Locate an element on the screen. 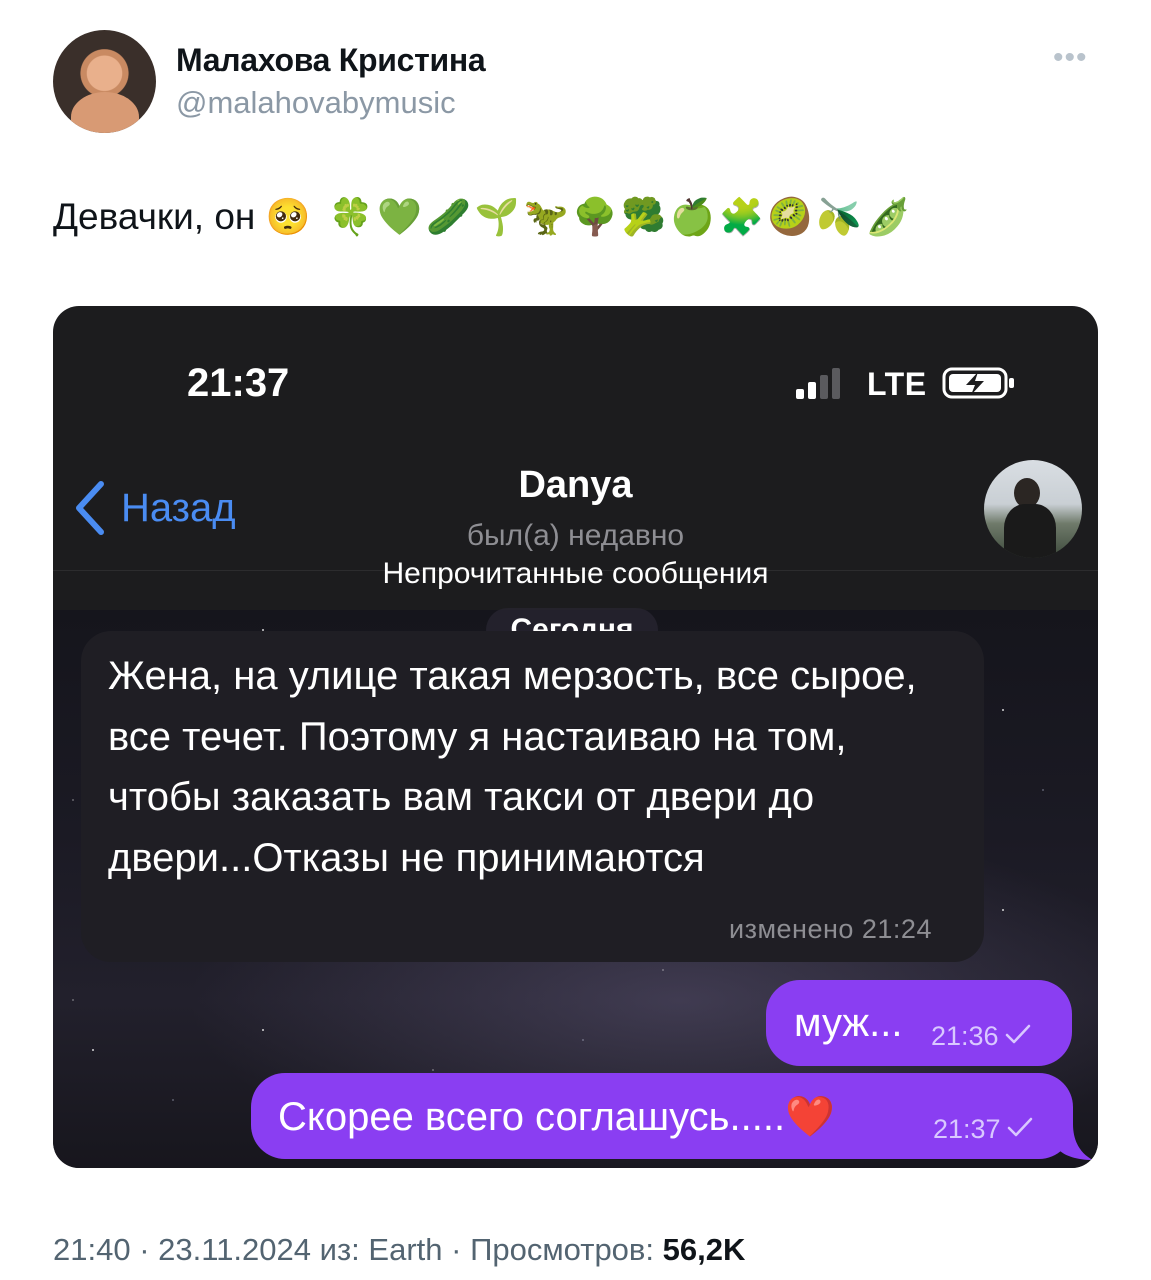 This screenshot has height=1280, width=1151. status-bar-time: 21:37 is located at coordinates (238, 383).